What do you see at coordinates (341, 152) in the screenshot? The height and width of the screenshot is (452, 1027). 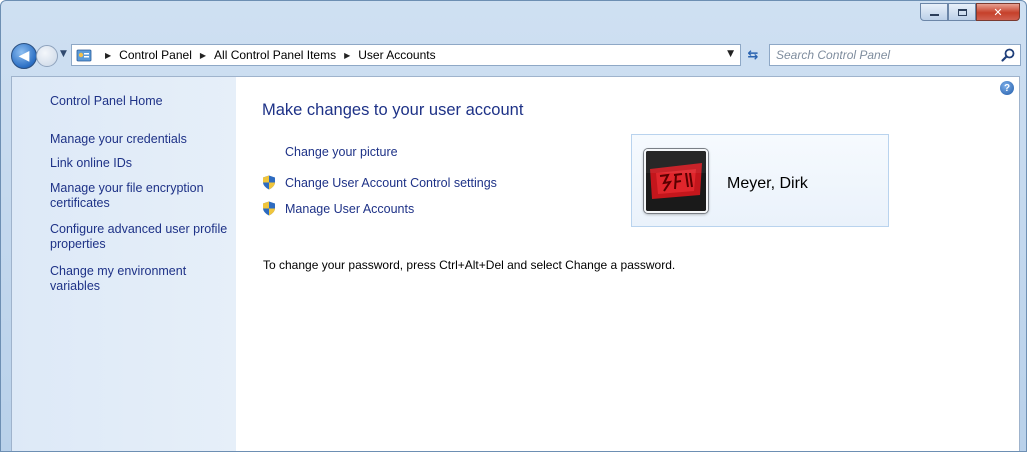 I see `change-picture-link: Change your picture` at bounding box center [341, 152].